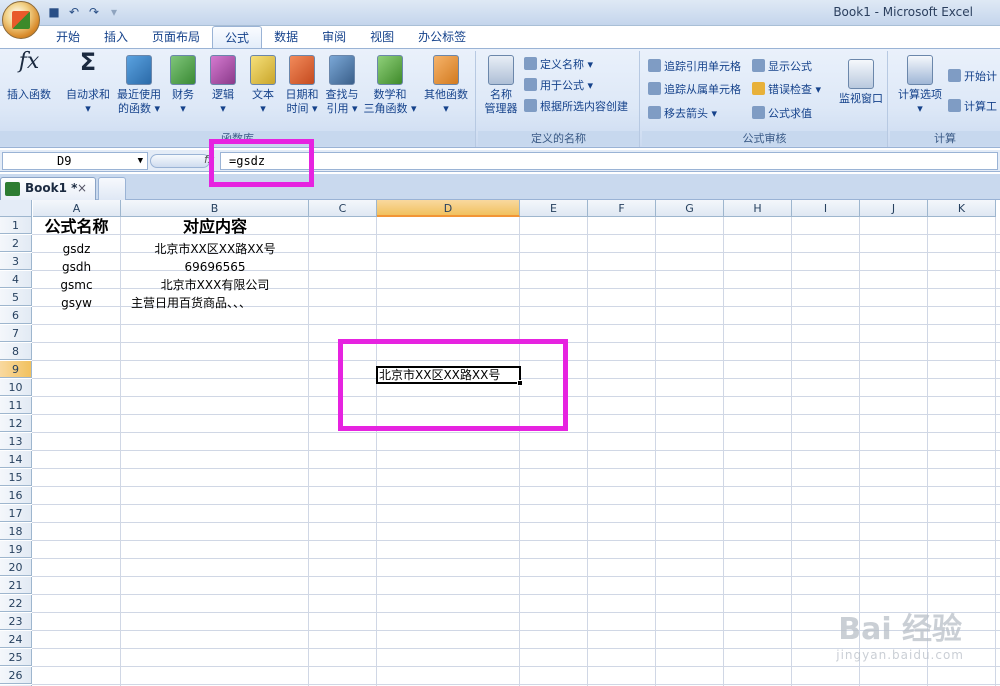 This screenshot has width=1000, height=686. I want to click on row-header-22: 22, so click(16, 603).